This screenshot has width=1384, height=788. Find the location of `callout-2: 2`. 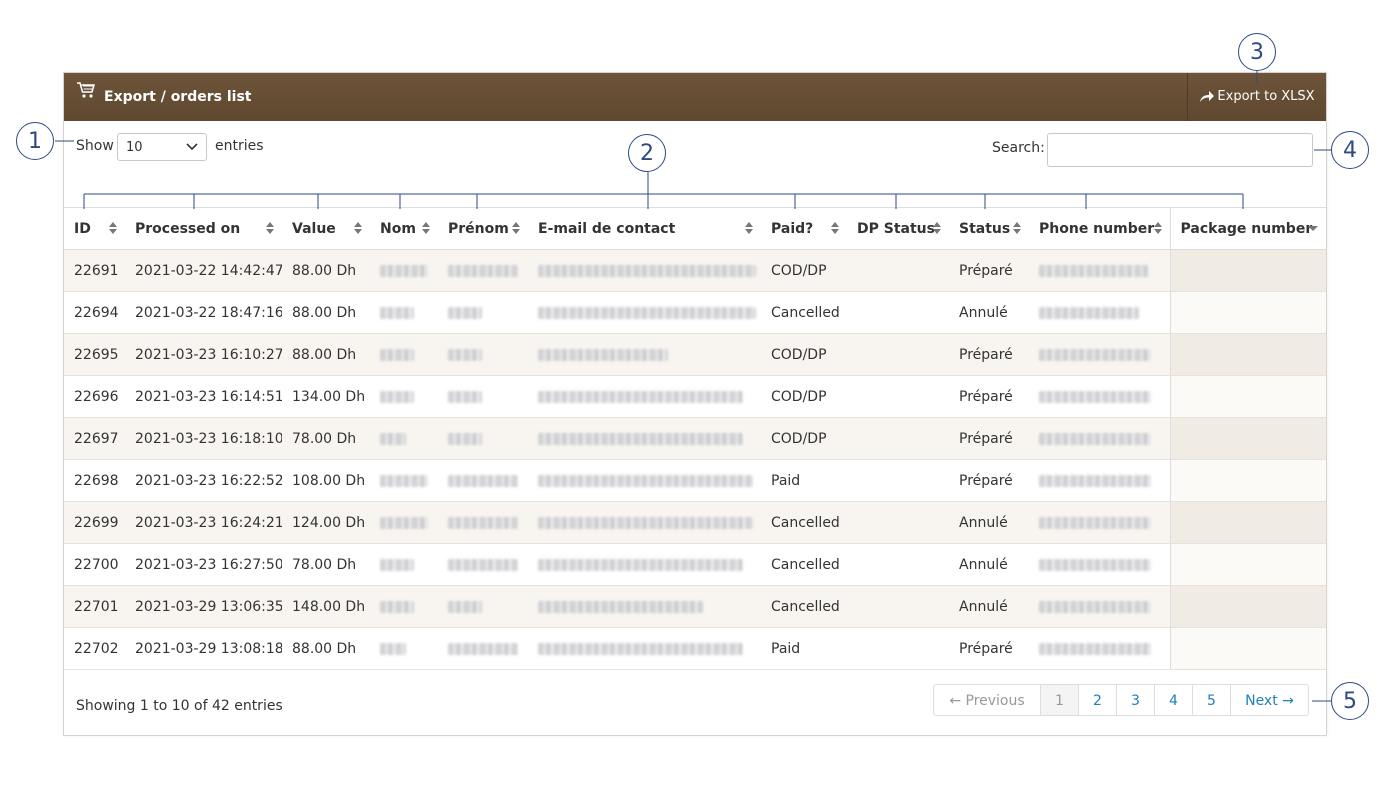

callout-2: 2 is located at coordinates (647, 153).